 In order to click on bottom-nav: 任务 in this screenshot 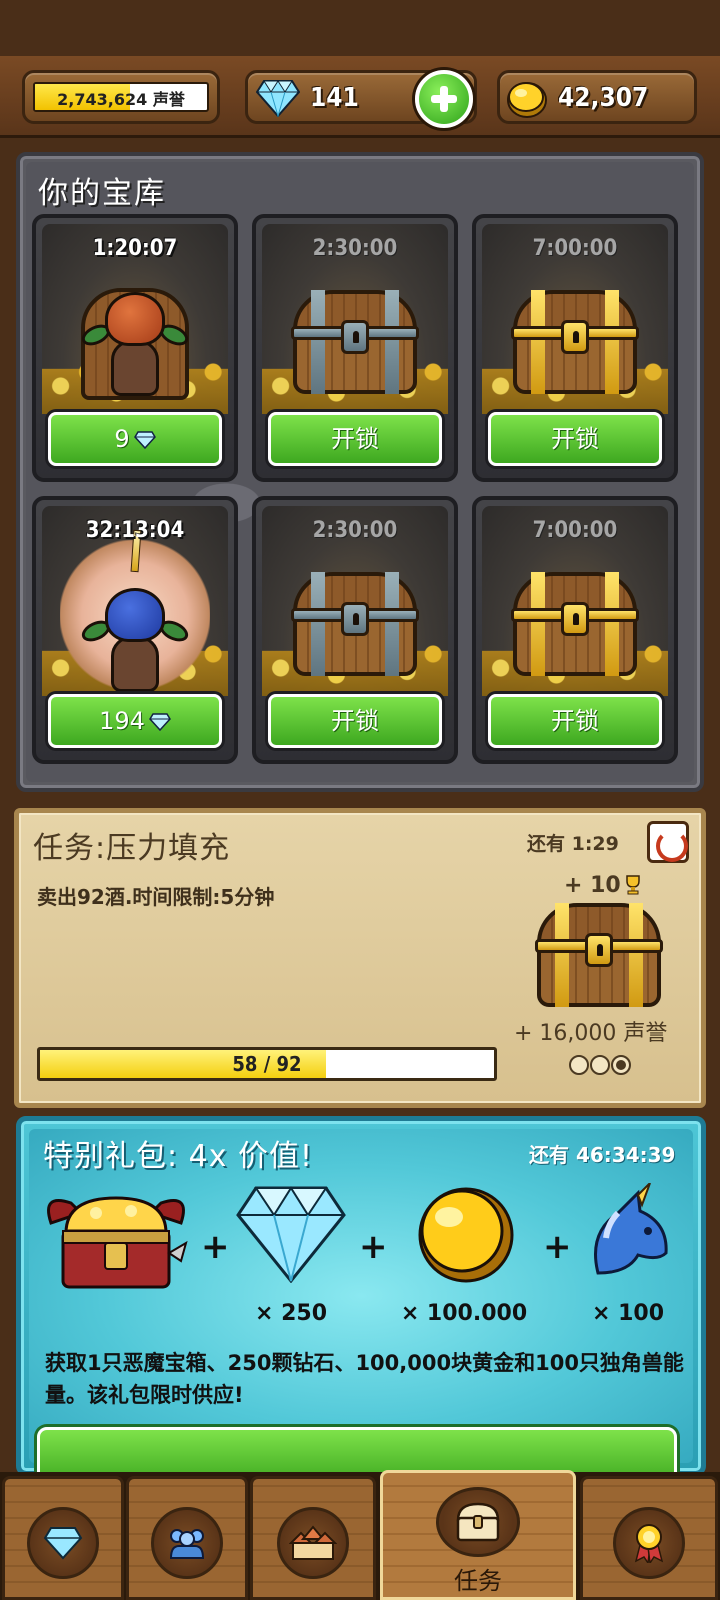, I will do `click(360, 1535)`.